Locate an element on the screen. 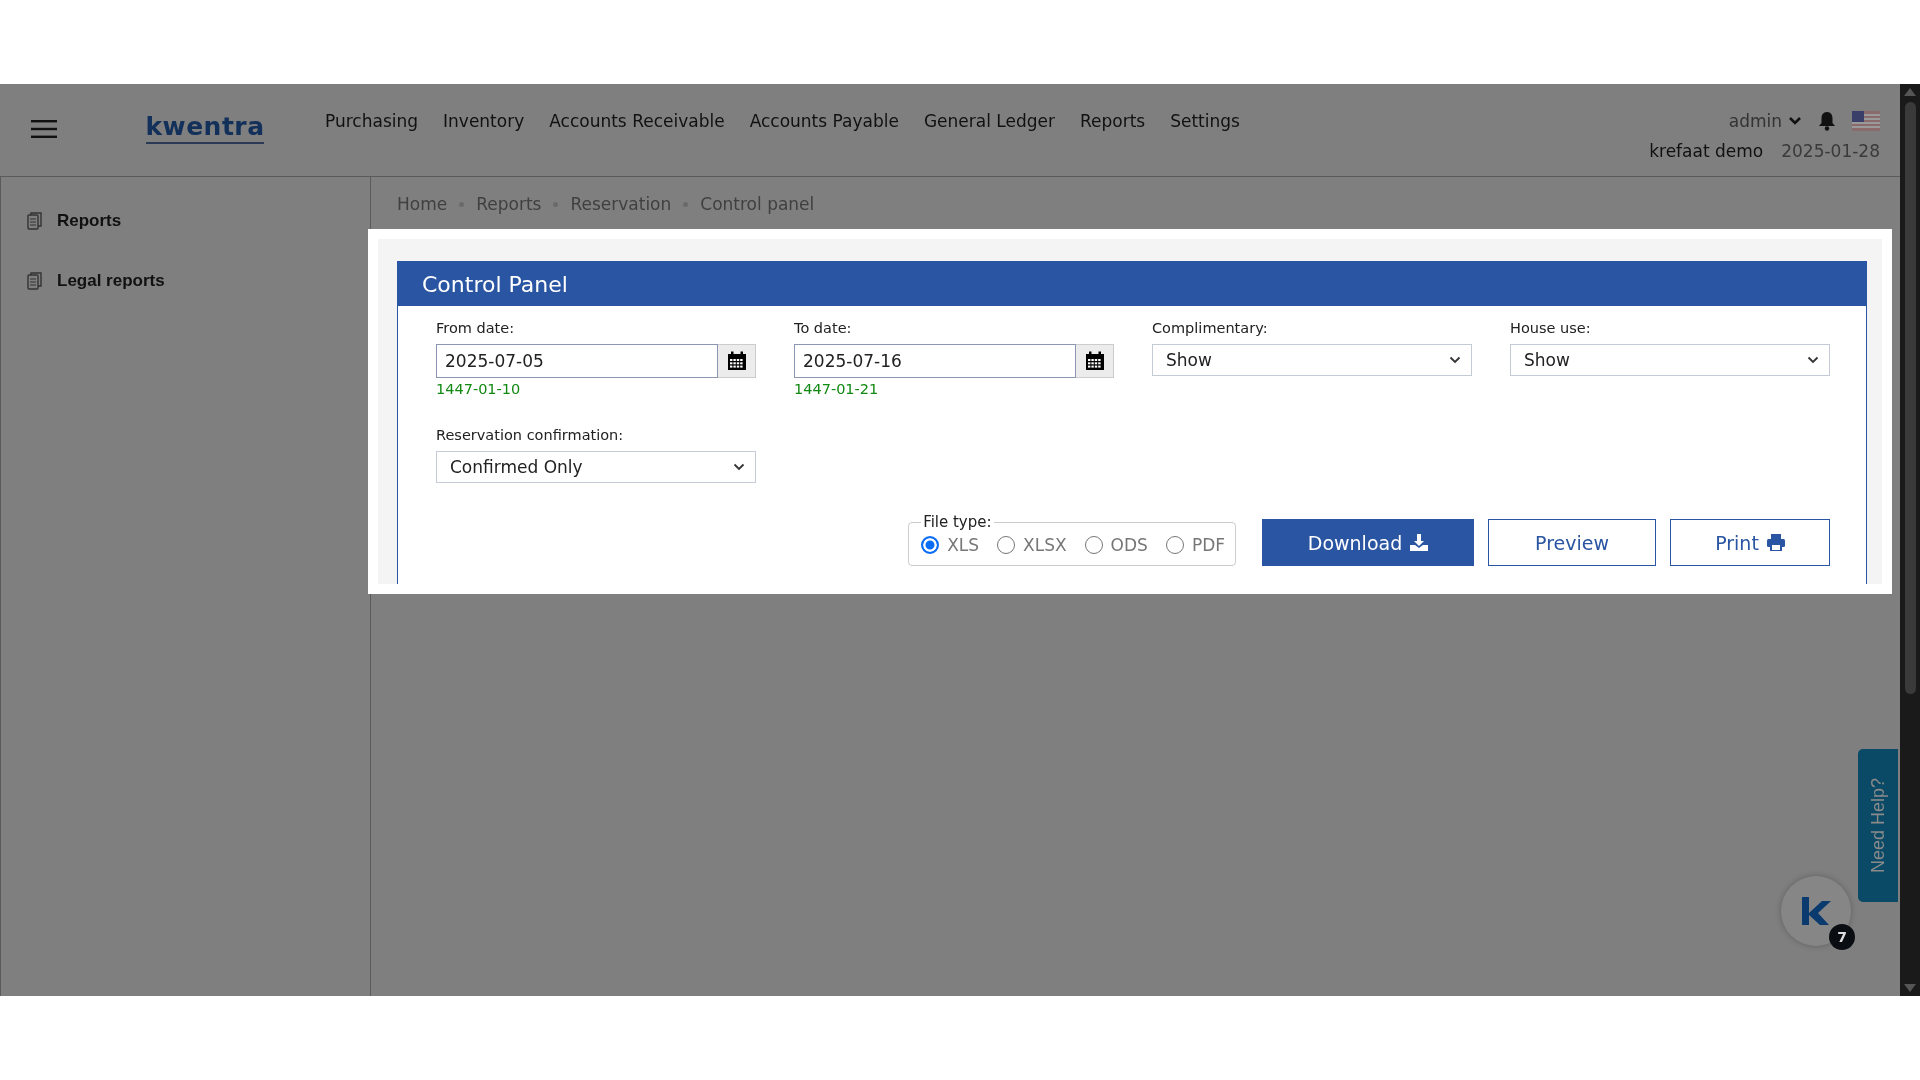 The height and width of the screenshot is (1080, 1920). current-date: 2025-01-28 is located at coordinates (1830, 151).